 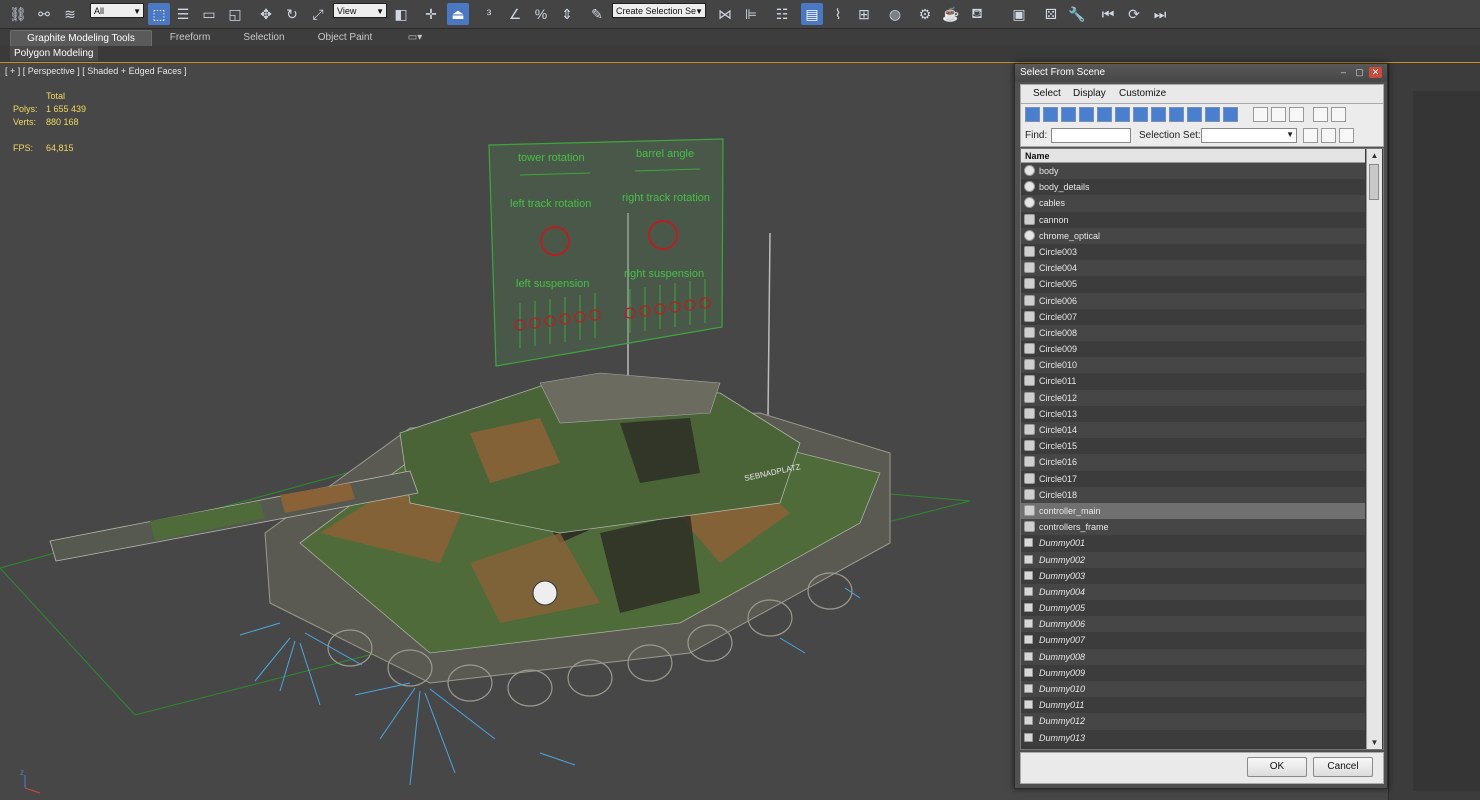 What do you see at coordinates (1193, 252) in the screenshot?
I see `list-item: Circle003` at bounding box center [1193, 252].